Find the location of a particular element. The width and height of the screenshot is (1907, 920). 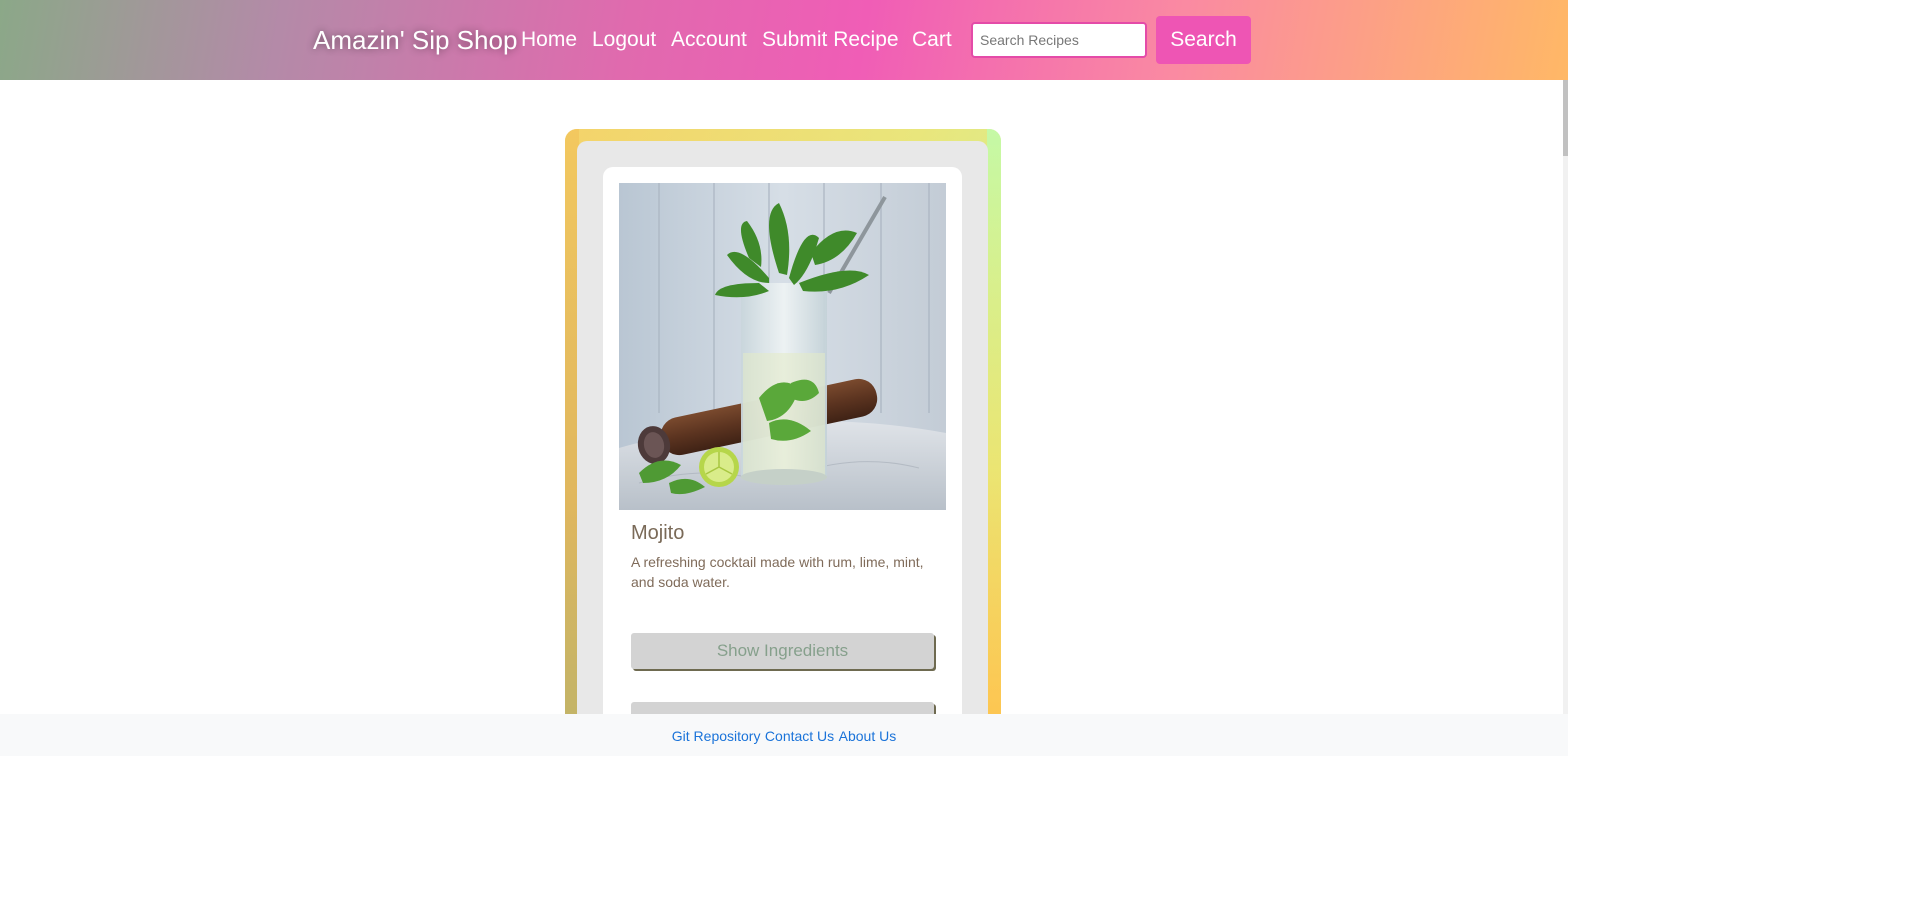

scrollbar-thumb is located at coordinates (1565, 118).